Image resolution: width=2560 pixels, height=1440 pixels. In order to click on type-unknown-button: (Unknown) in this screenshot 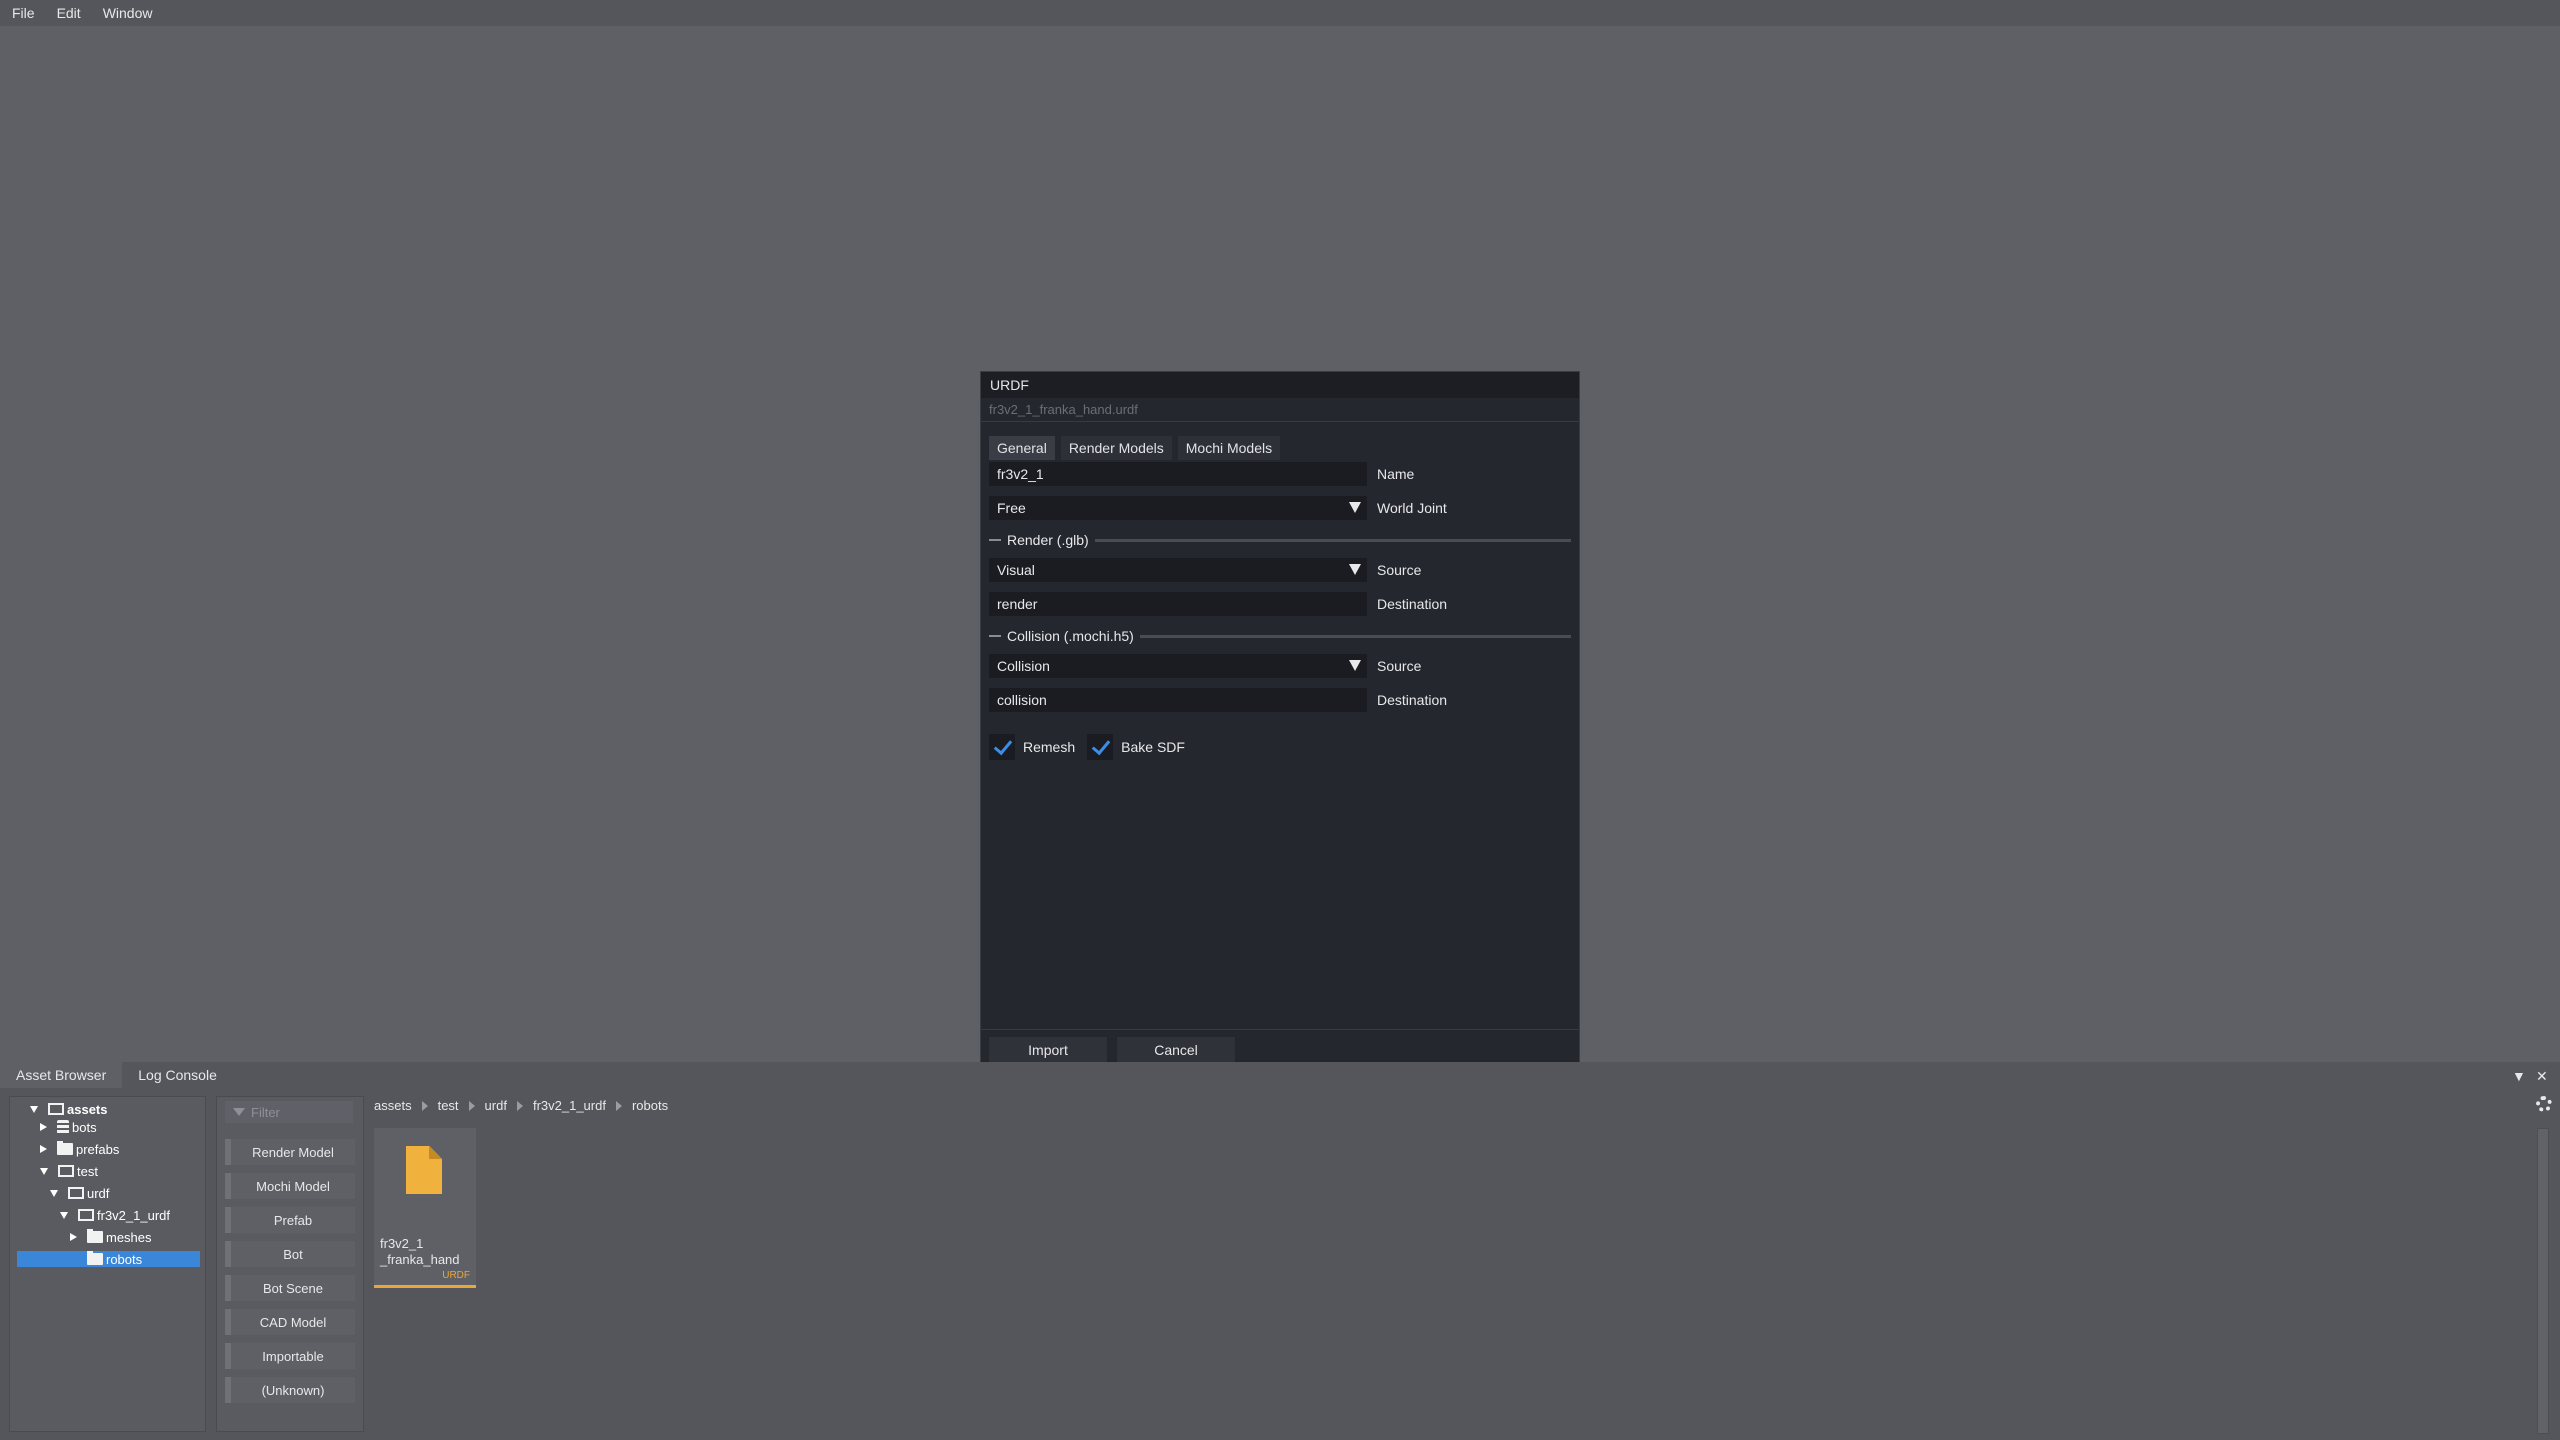, I will do `click(290, 1390)`.